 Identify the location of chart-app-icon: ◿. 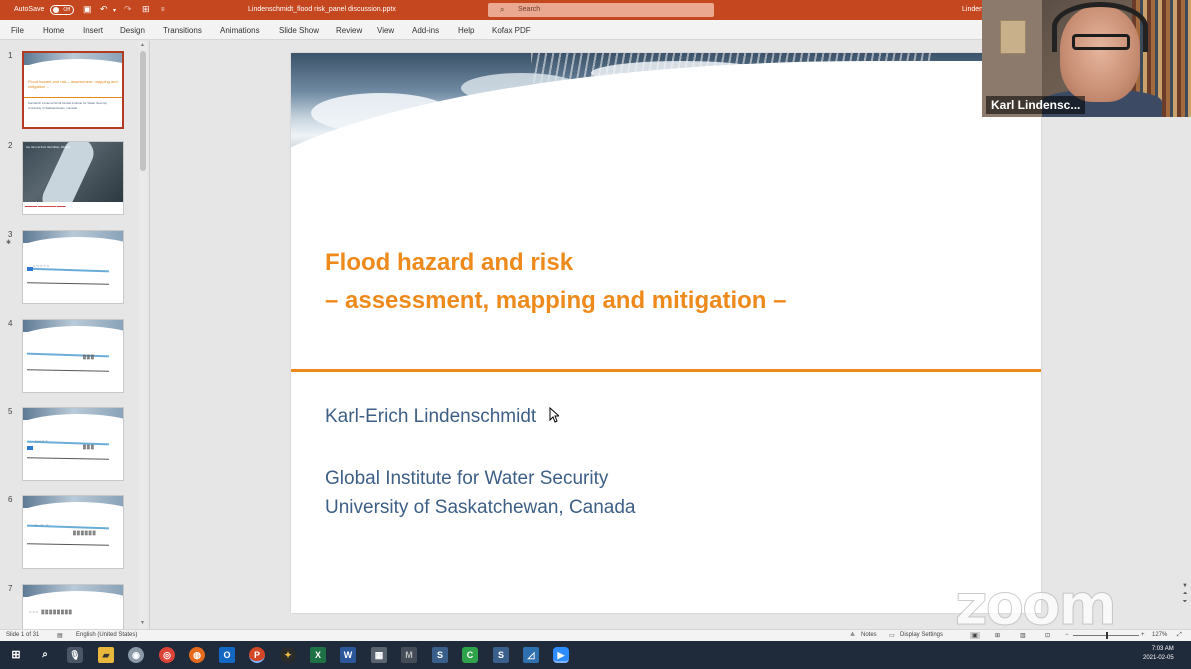
(531, 655).